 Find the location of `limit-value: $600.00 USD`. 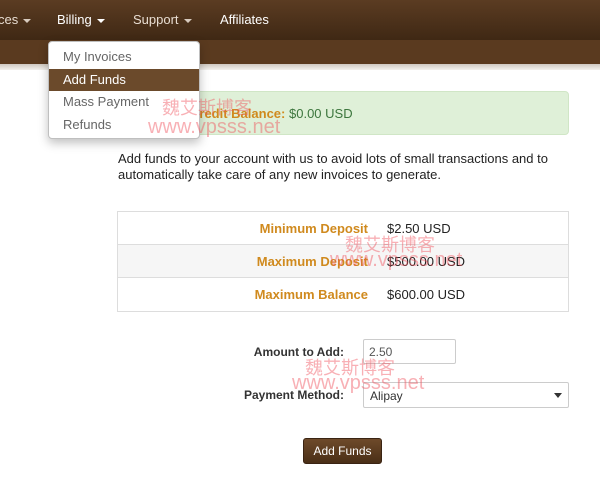

limit-value: $600.00 USD is located at coordinates (426, 294).